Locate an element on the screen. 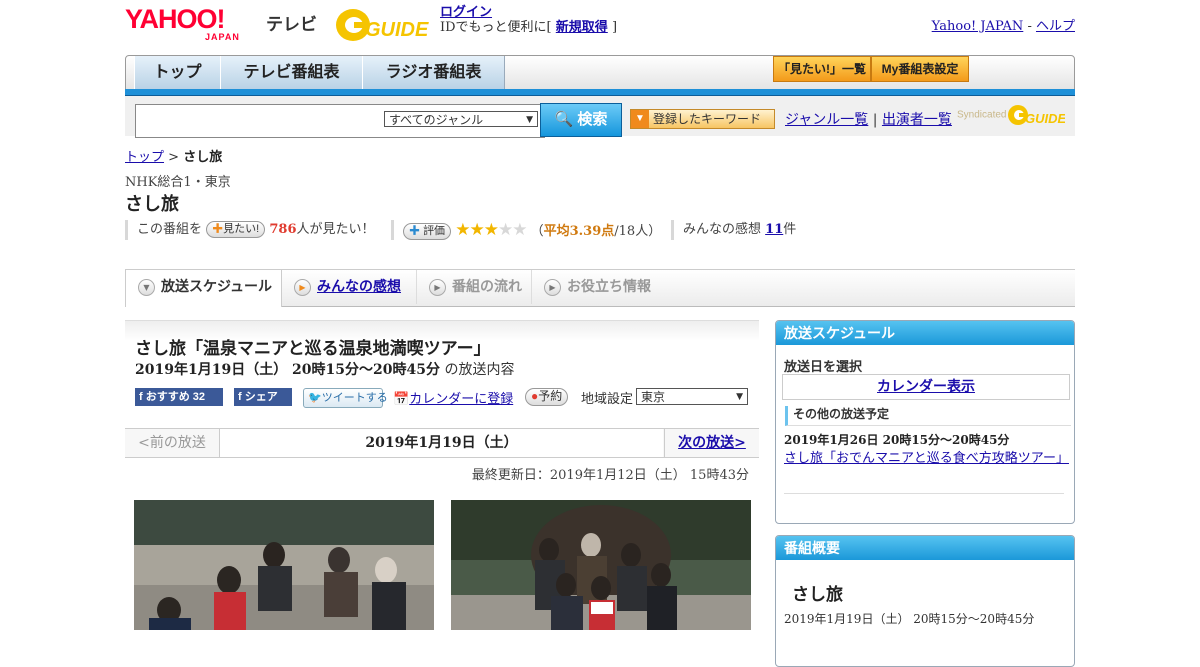 Image resolution: width=1200 pixels, height=667 pixels. region-select: 東京 ▼ is located at coordinates (692, 396).